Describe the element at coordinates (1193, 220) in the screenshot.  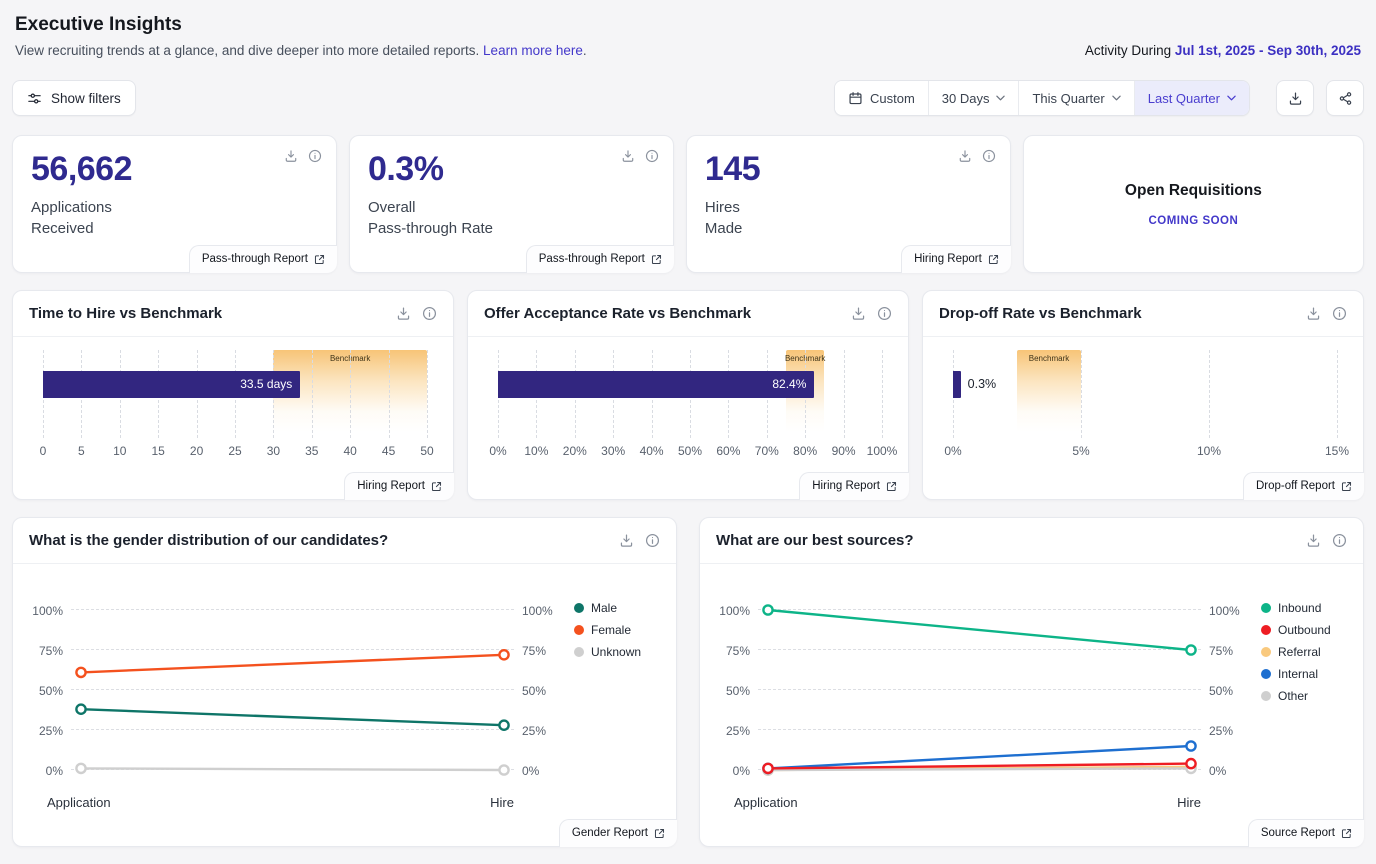
I see `coming-soon-badge: COMING SOON` at that location.